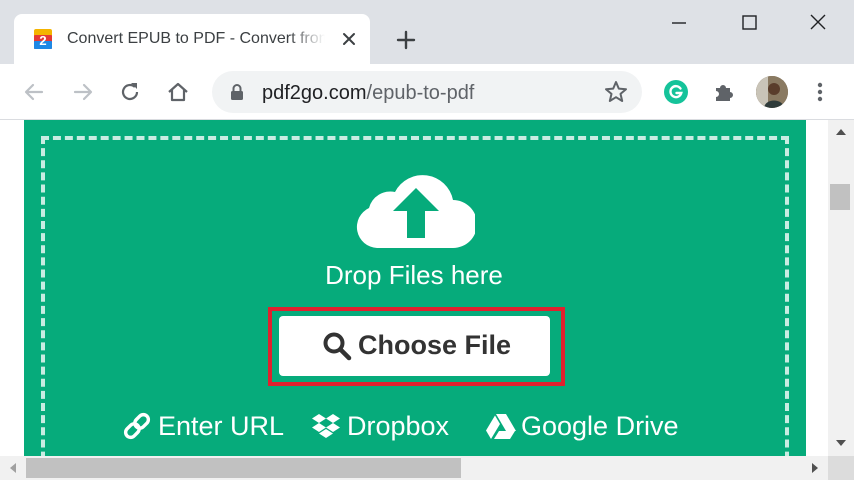 This screenshot has width=854, height=496. What do you see at coordinates (398, 426) in the screenshot?
I see `dropbox-link: Dropbox` at bounding box center [398, 426].